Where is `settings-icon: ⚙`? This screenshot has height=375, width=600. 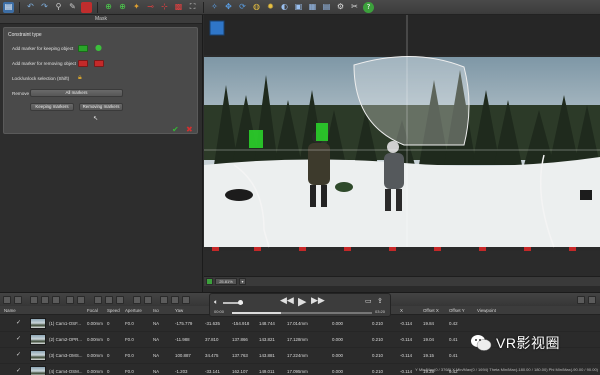 settings-icon: ⚙ is located at coordinates (340, 7).